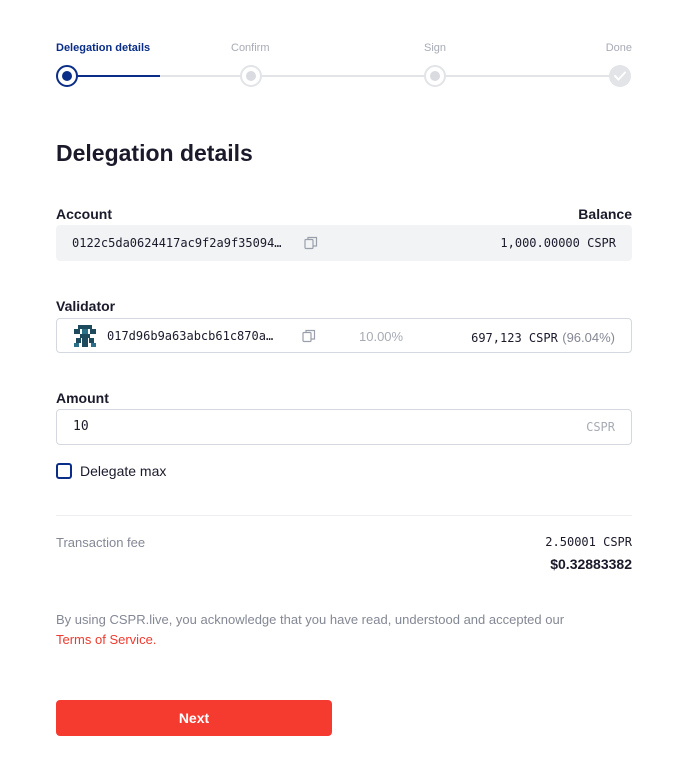 This screenshot has width=690, height=777. I want to click on check-icon, so click(620, 76).